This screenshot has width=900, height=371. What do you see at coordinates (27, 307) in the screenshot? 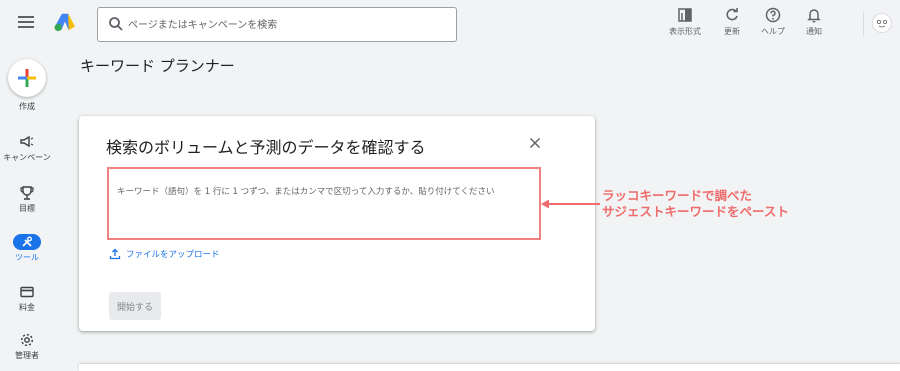
I see `sidebar-item-label: 料金` at bounding box center [27, 307].